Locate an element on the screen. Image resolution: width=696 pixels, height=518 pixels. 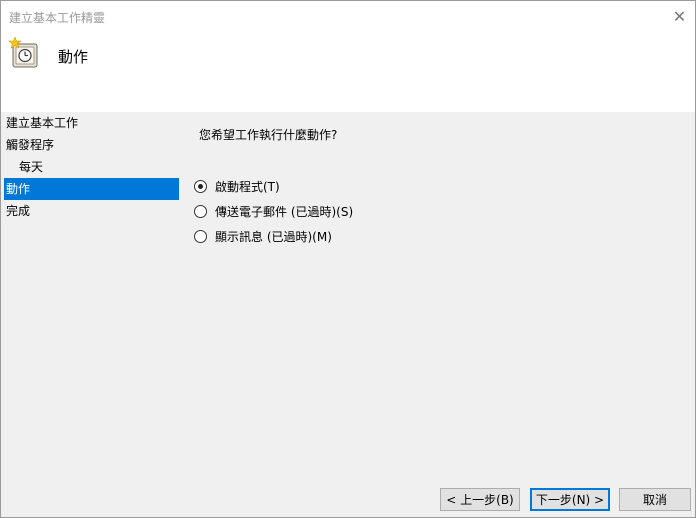
option-label: 傳送電子郵件 (已過時)(S) is located at coordinates (284, 211).